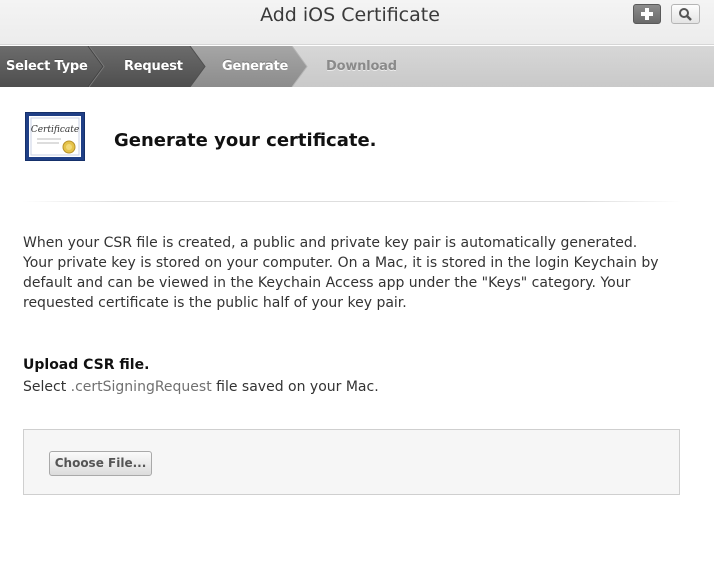 The image size is (714, 588). I want to click on divider, so click(352, 201).